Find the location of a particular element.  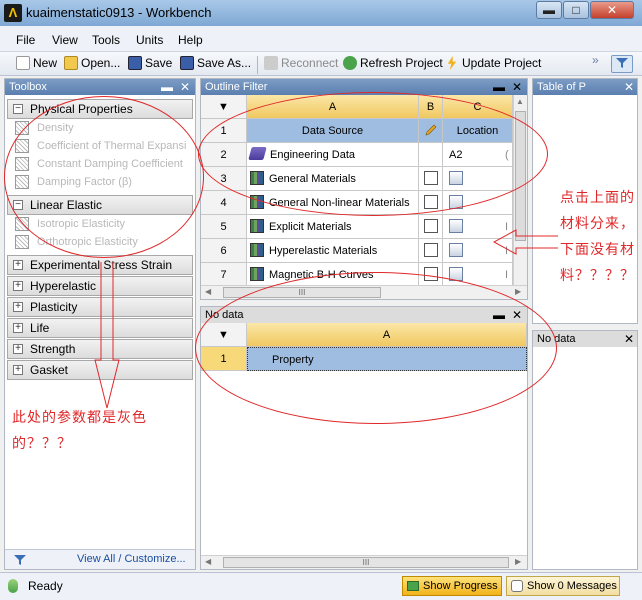

lightning-icon is located at coordinates (452, 63).